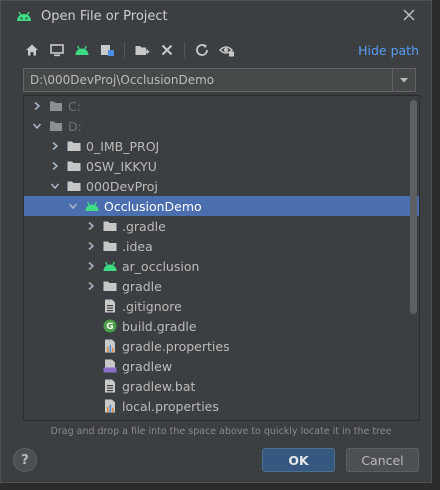 This screenshot has width=440, height=490. Describe the element at coordinates (153, 206) in the screenshot. I see `tree-row-label: OcclusionDemo` at that location.